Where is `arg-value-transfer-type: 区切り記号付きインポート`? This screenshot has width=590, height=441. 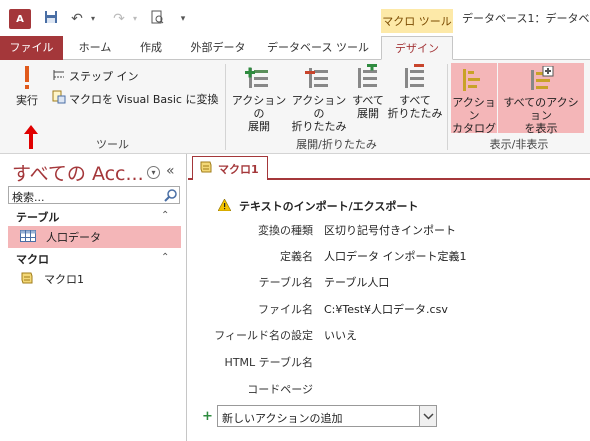
arg-value-transfer-type: 区切り記号付きインポート is located at coordinates (390, 230).